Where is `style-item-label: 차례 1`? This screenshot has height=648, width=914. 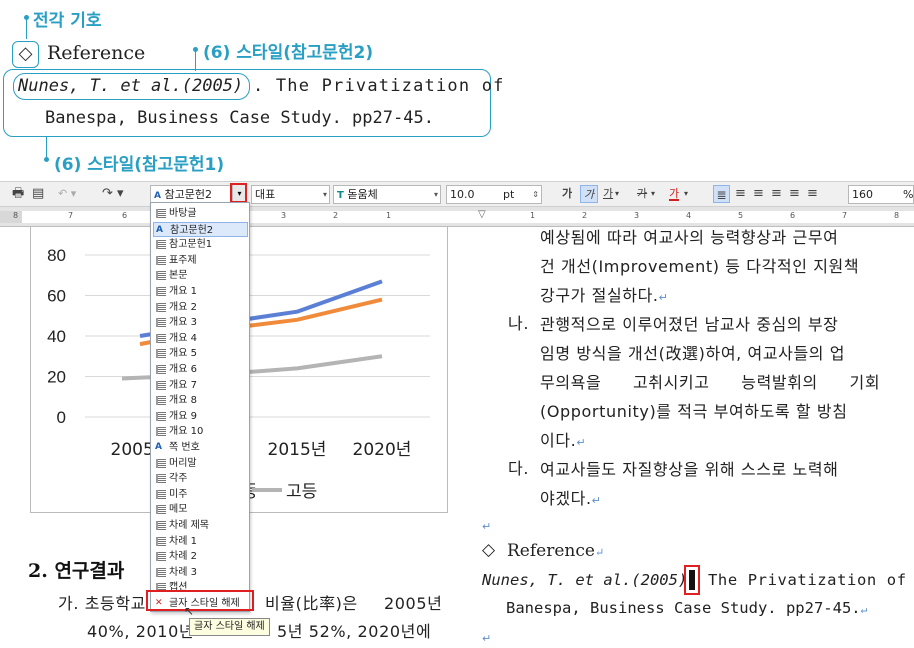
style-item-label: 차례 1 is located at coordinates (183, 541).